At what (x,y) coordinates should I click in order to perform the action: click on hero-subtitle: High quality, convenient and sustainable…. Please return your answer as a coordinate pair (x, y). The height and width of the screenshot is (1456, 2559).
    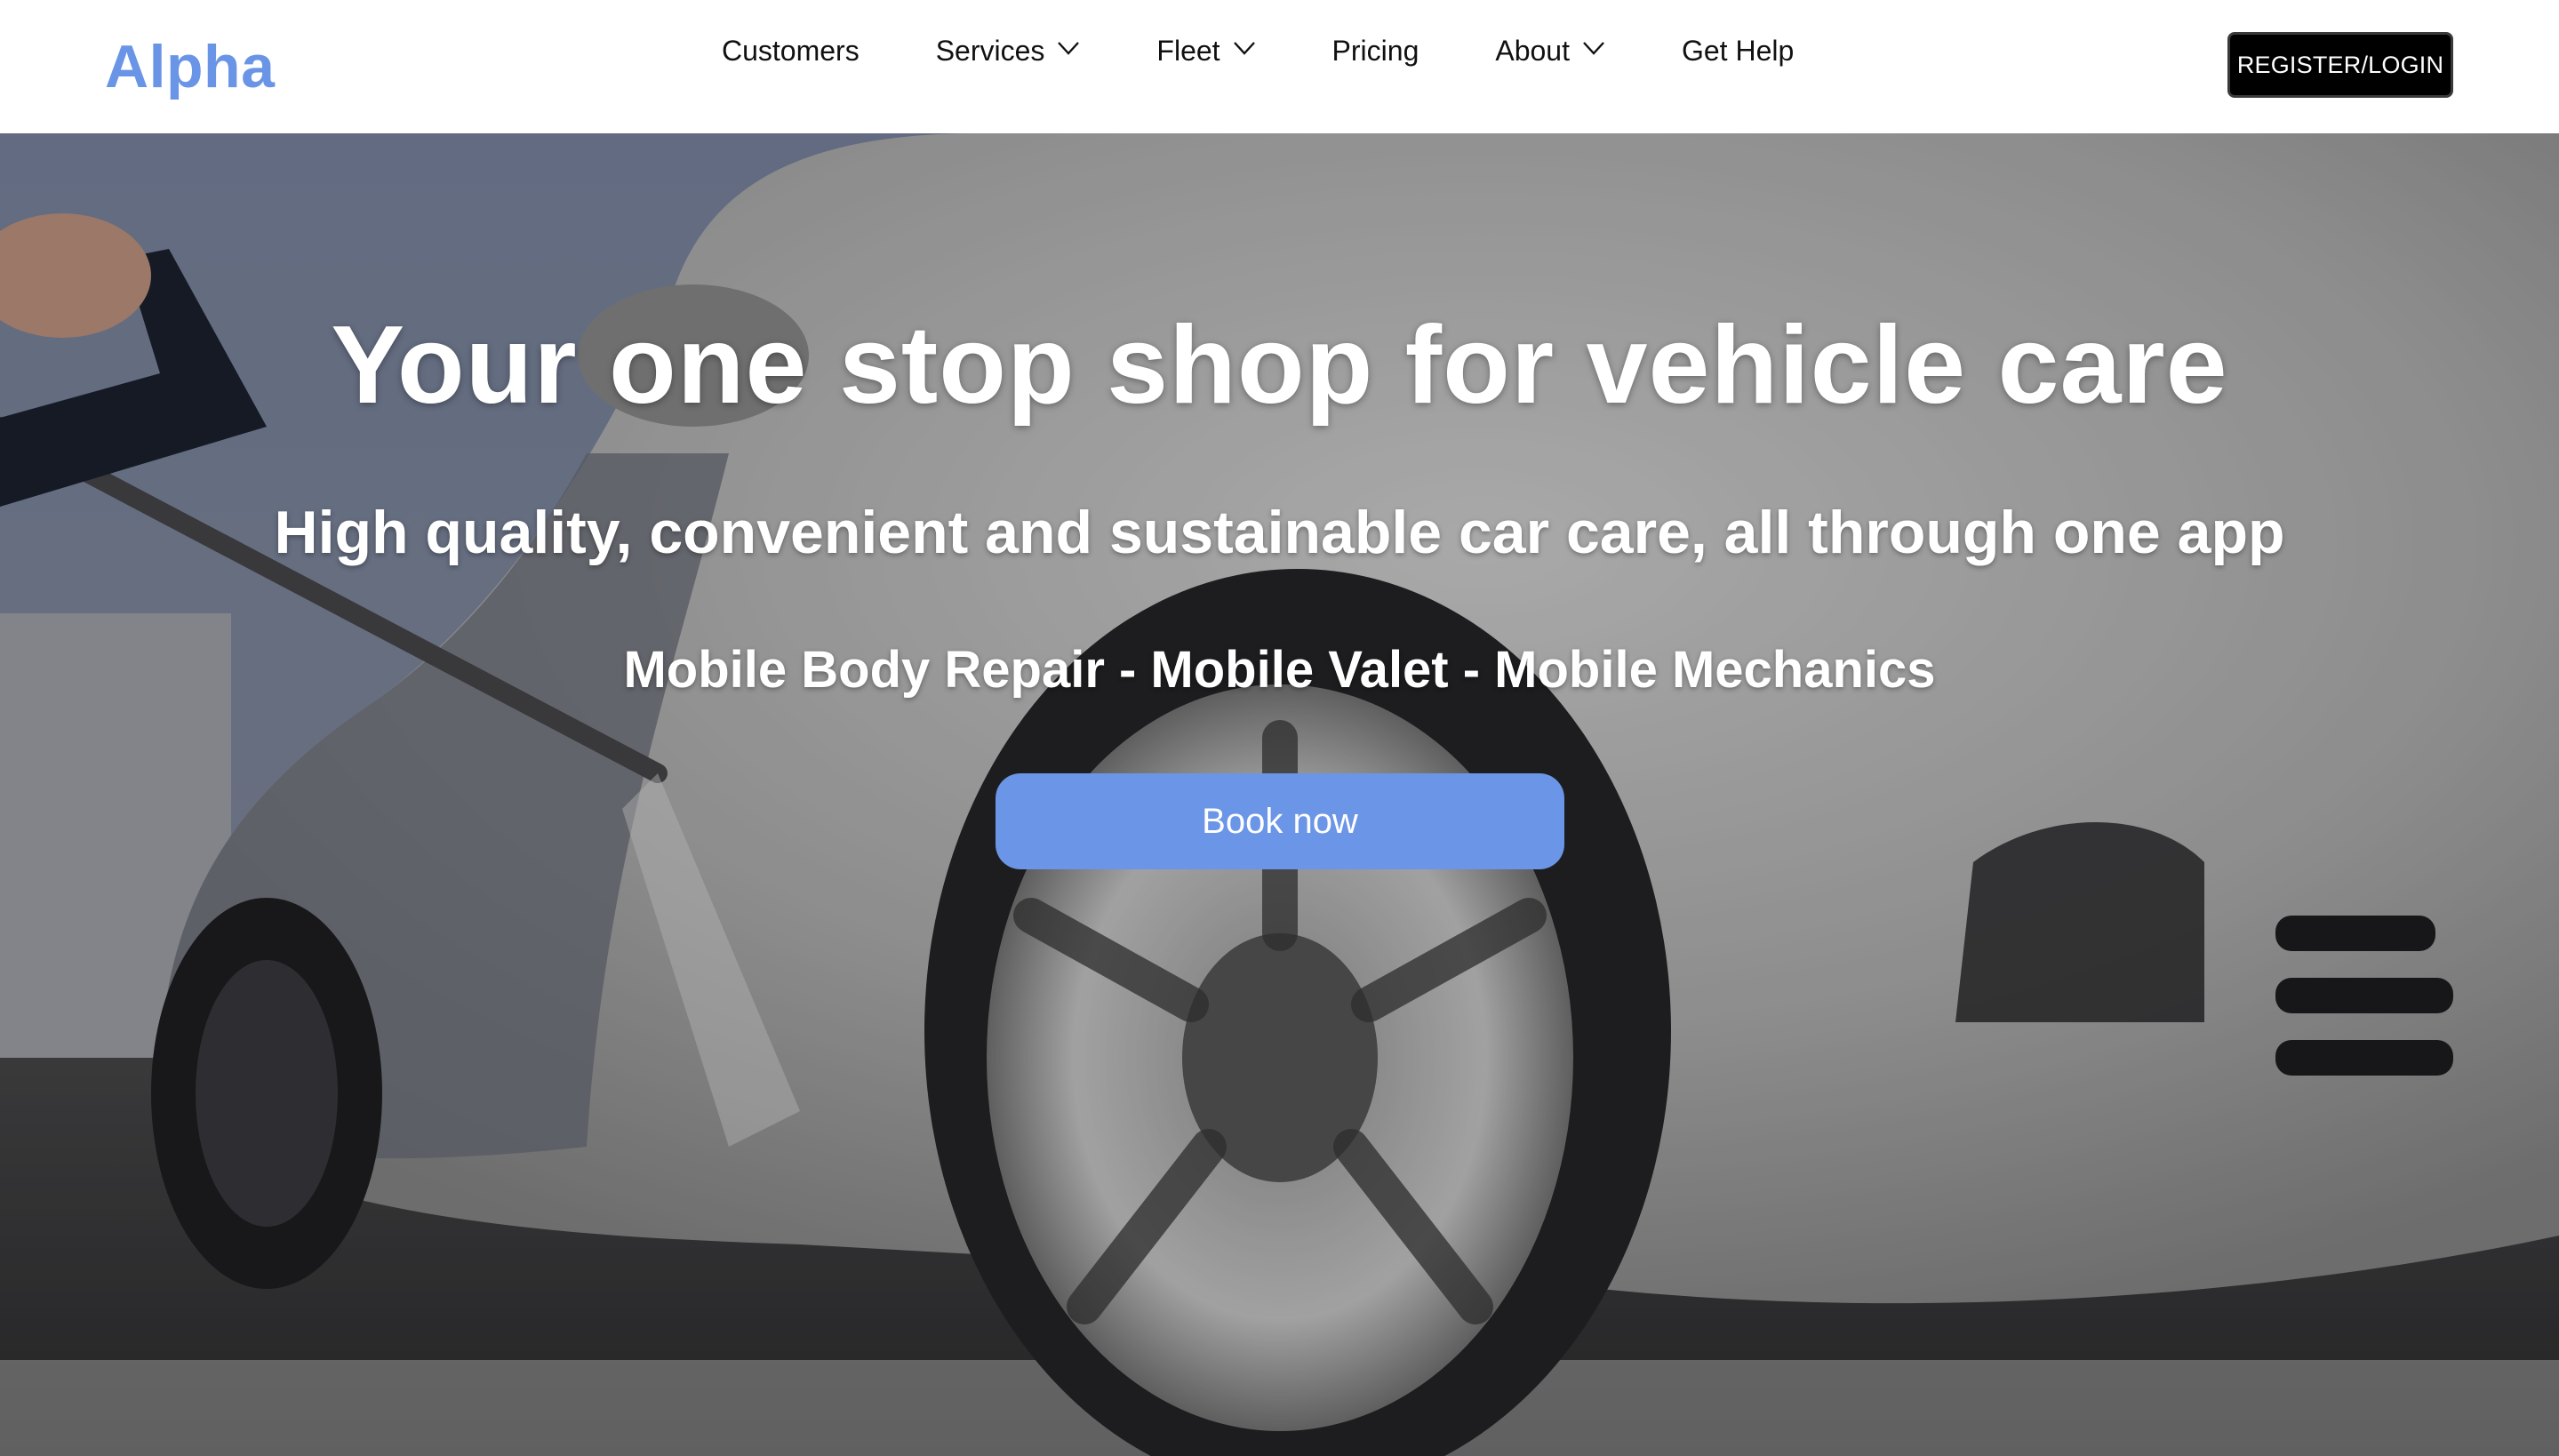
    Looking at the image, I should click on (1279, 532).